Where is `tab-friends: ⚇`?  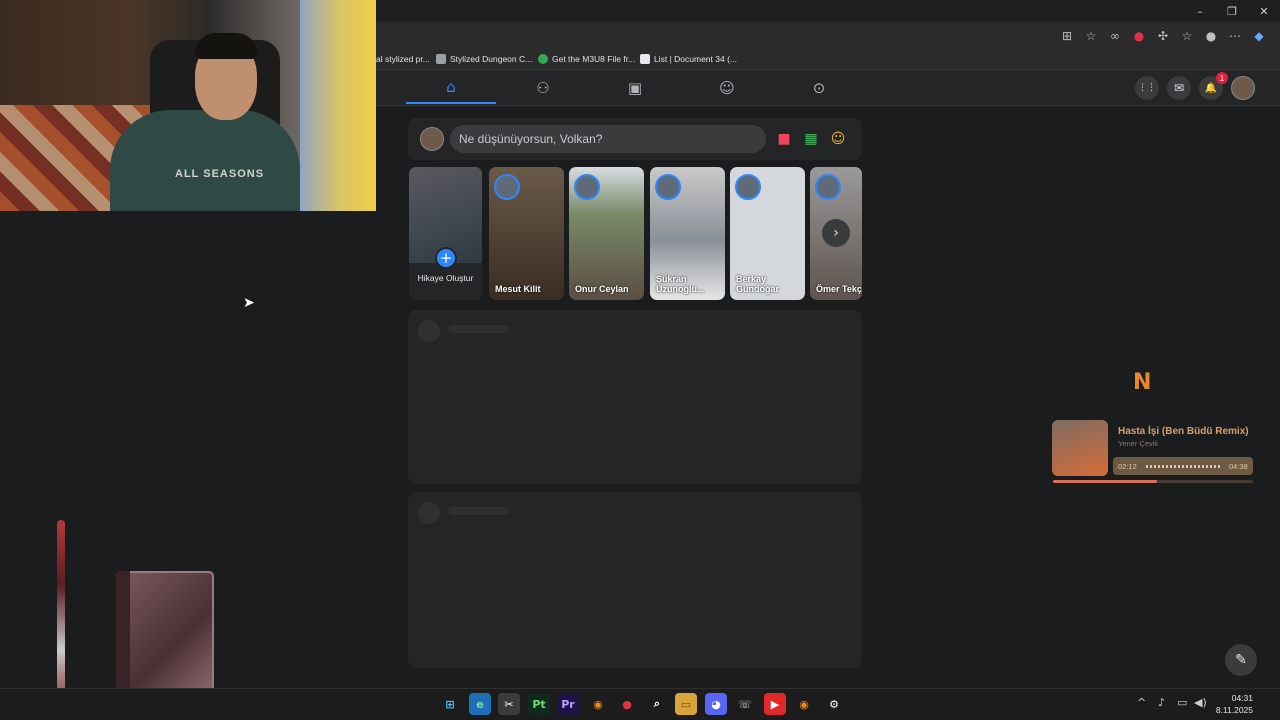
tab-friends: ⚇ is located at coordinates (543, 88).